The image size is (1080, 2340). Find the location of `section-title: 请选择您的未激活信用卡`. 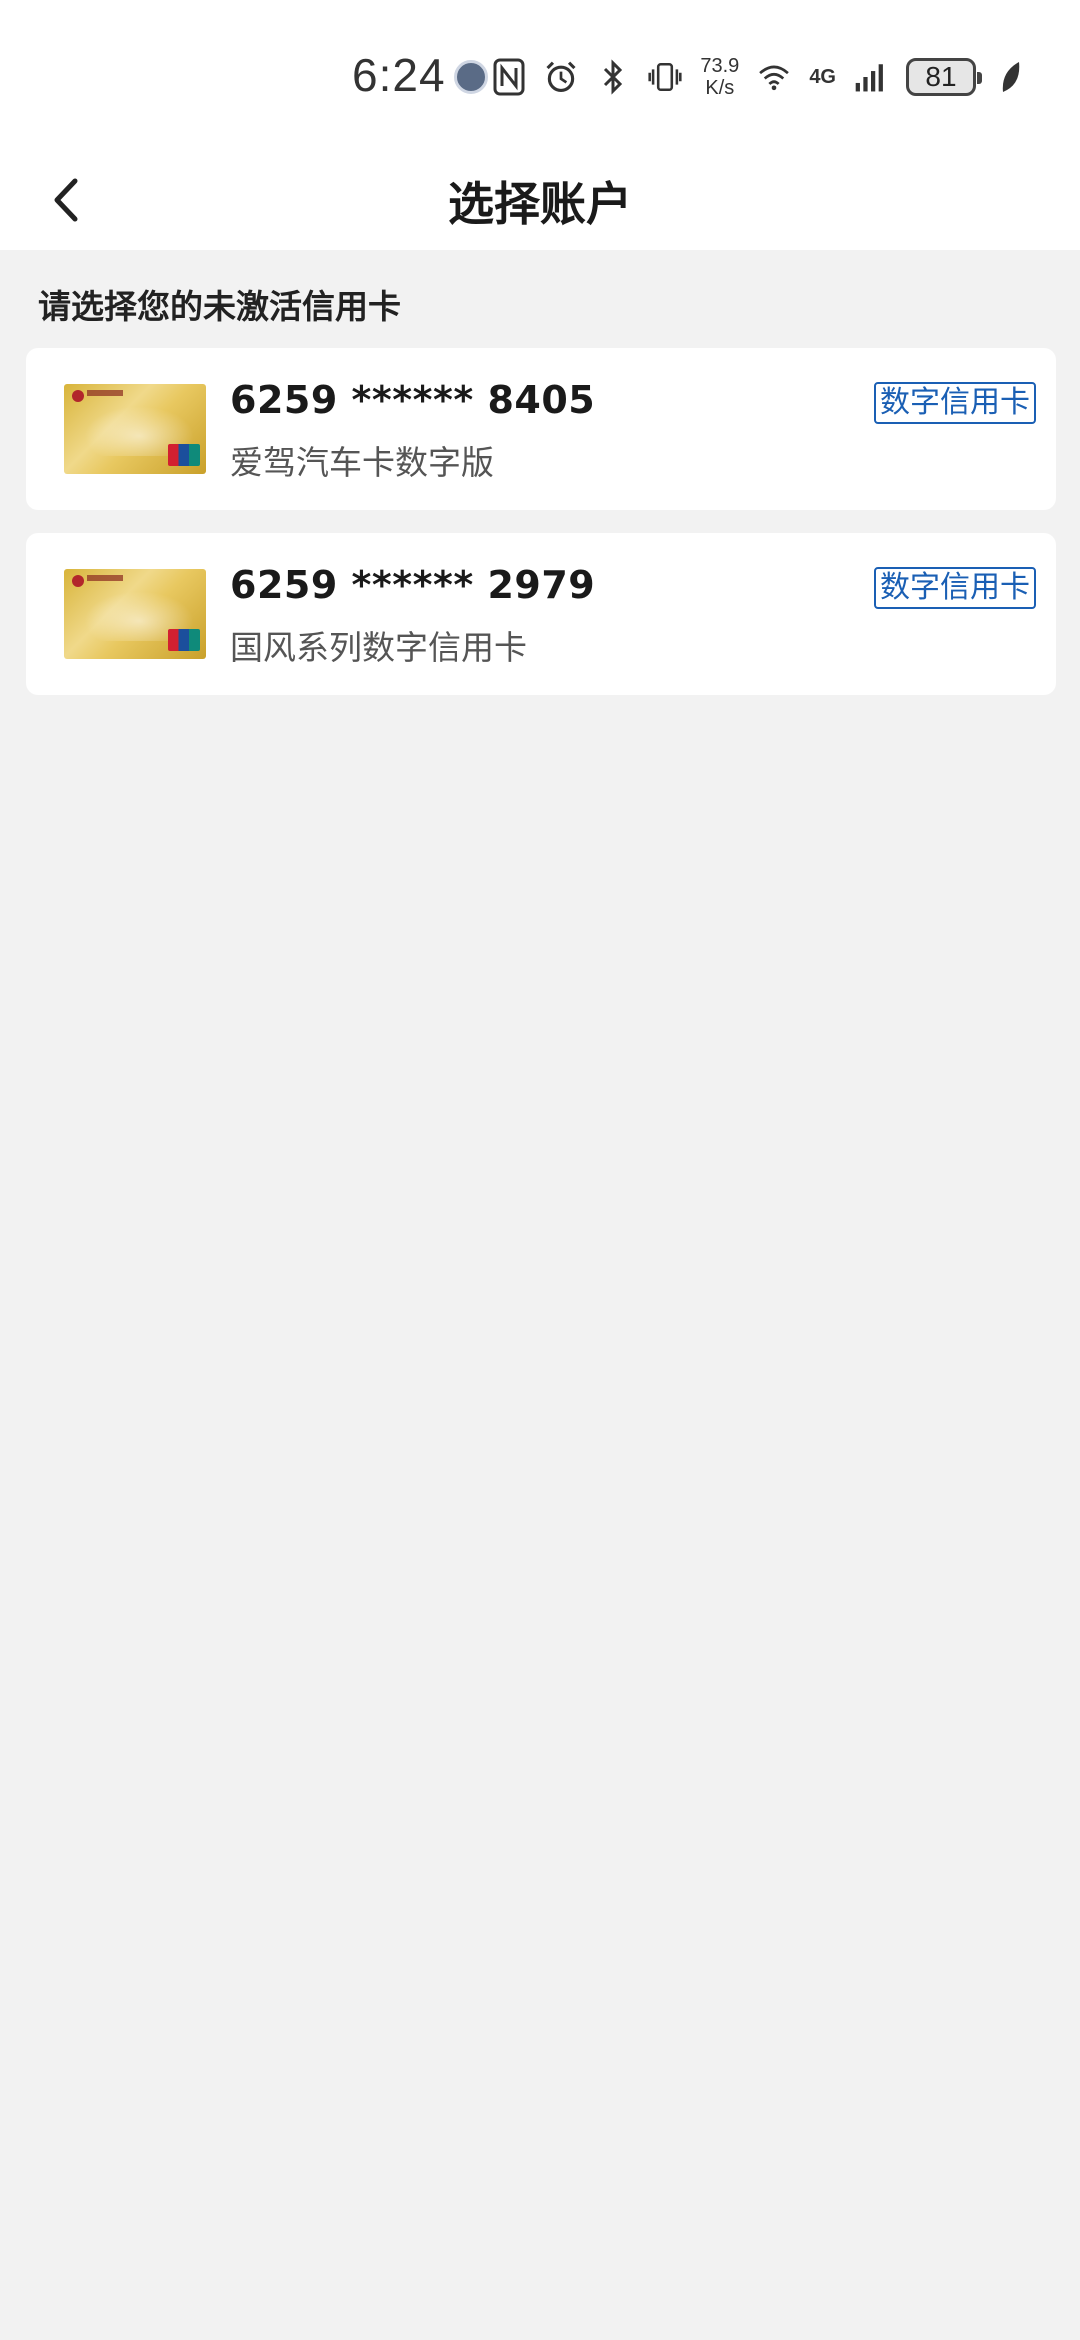

section-title: 请选择您的未激活信用卡 is located at coordinates (219, 306).